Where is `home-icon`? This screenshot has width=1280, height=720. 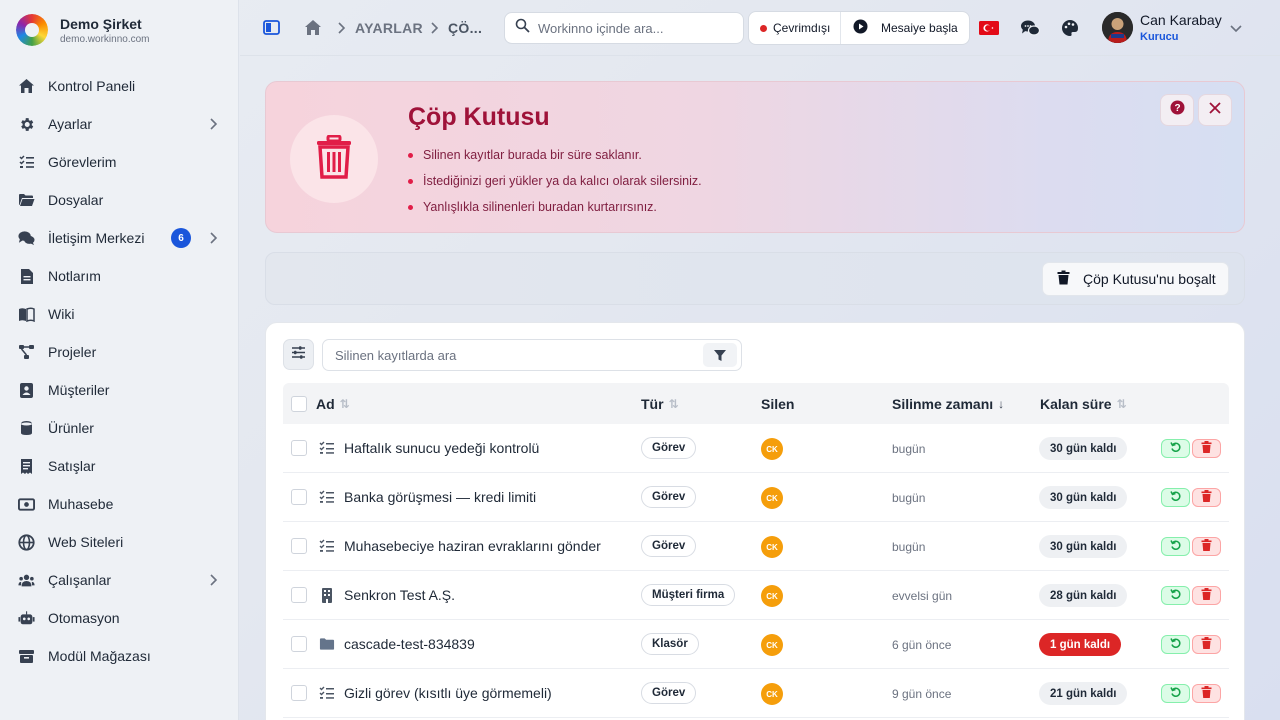 home-icon is located at coordinates (313, 28).